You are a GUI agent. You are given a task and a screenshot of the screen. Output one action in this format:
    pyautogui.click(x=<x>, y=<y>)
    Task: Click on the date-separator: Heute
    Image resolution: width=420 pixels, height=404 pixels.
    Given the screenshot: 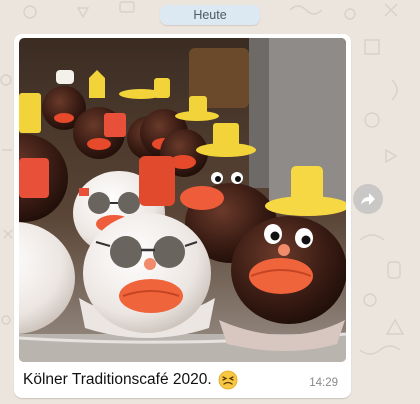 What is the action you would take?
    pyautogui.click(x=210, y=15)
    